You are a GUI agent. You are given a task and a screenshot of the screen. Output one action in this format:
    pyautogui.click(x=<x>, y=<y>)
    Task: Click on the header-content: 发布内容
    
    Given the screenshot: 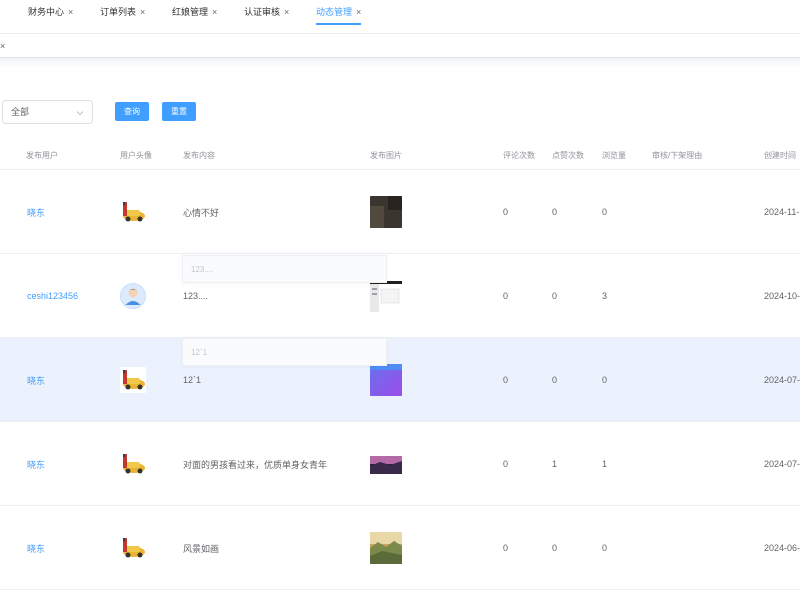 What is the action you would take?
    pyautogui.click(x=199, y=155)
    